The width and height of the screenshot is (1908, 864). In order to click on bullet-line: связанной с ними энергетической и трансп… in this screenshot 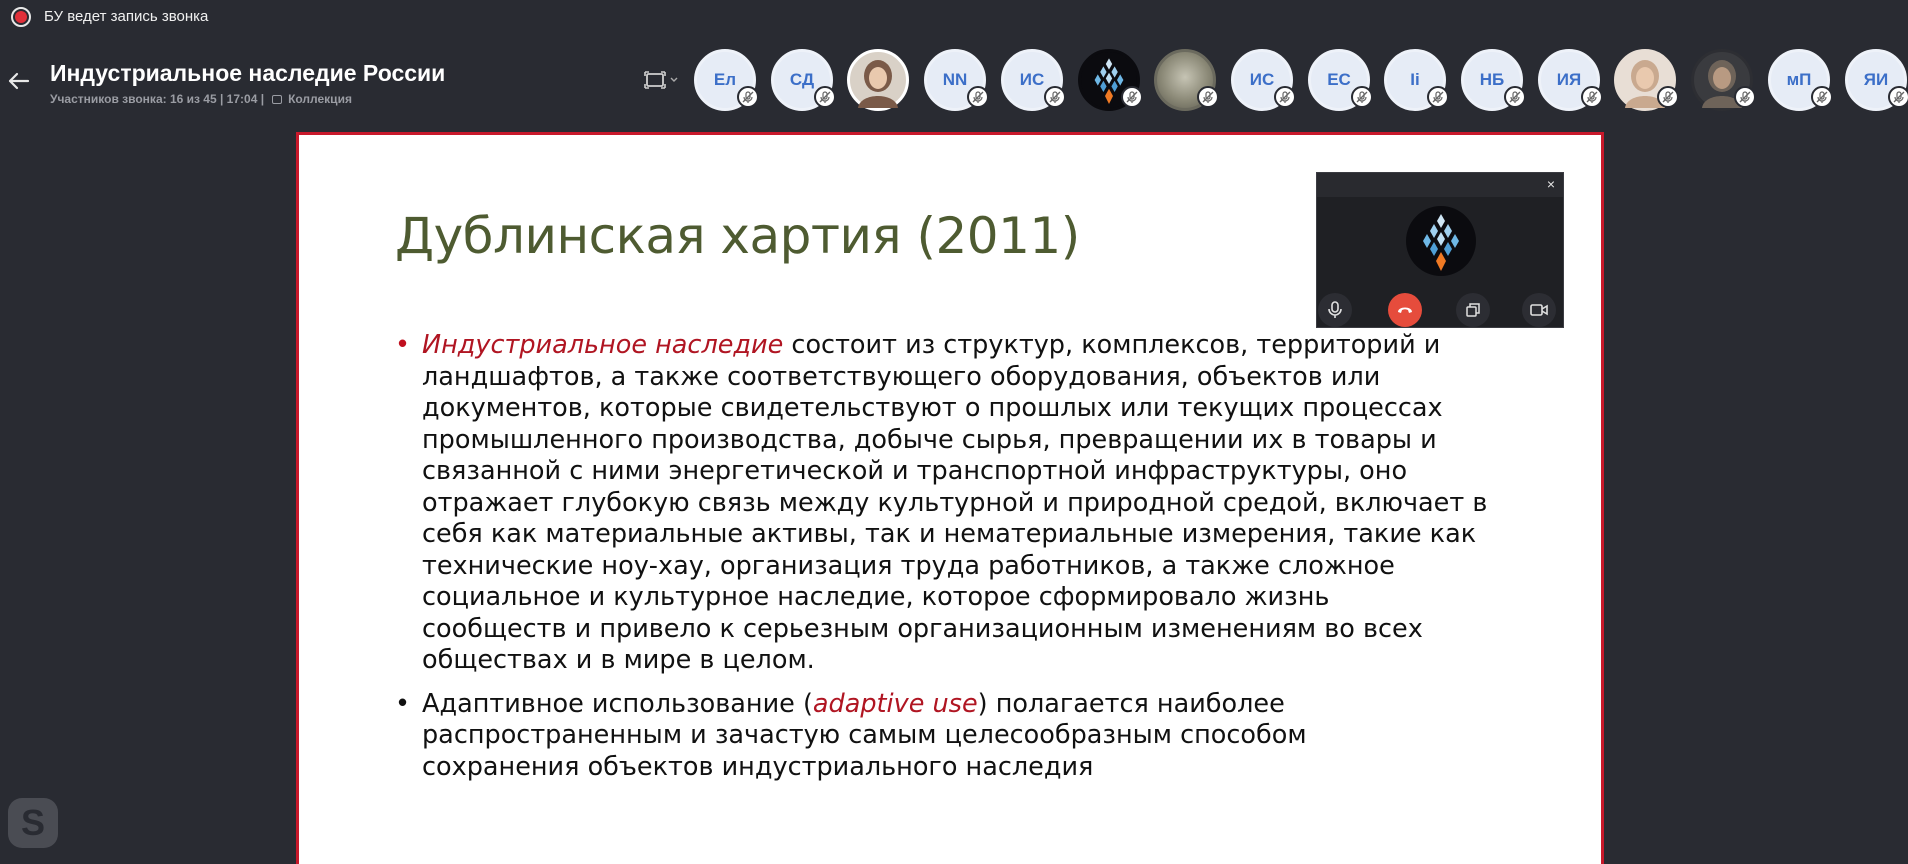, I will do `click(915, 471)`.